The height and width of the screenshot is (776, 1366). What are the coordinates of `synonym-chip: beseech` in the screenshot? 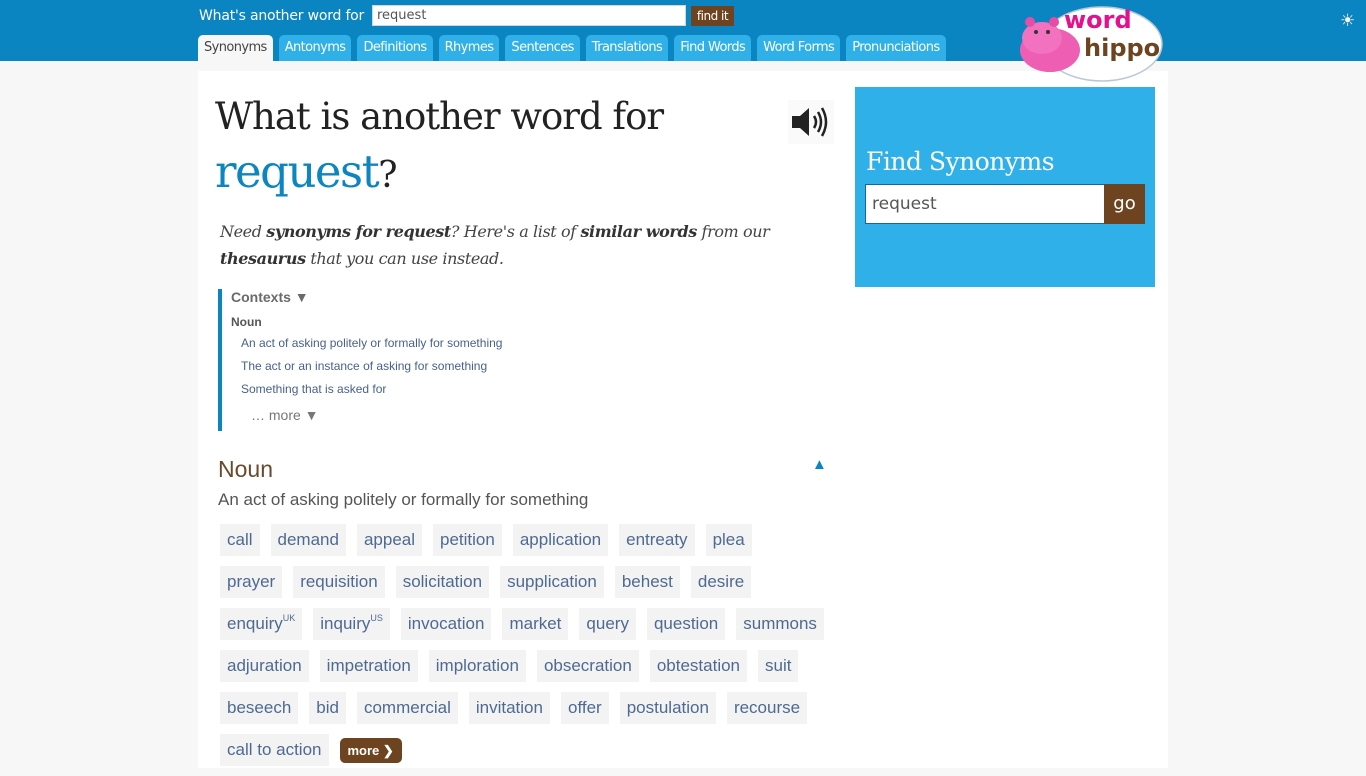 It's located at (259, 708).